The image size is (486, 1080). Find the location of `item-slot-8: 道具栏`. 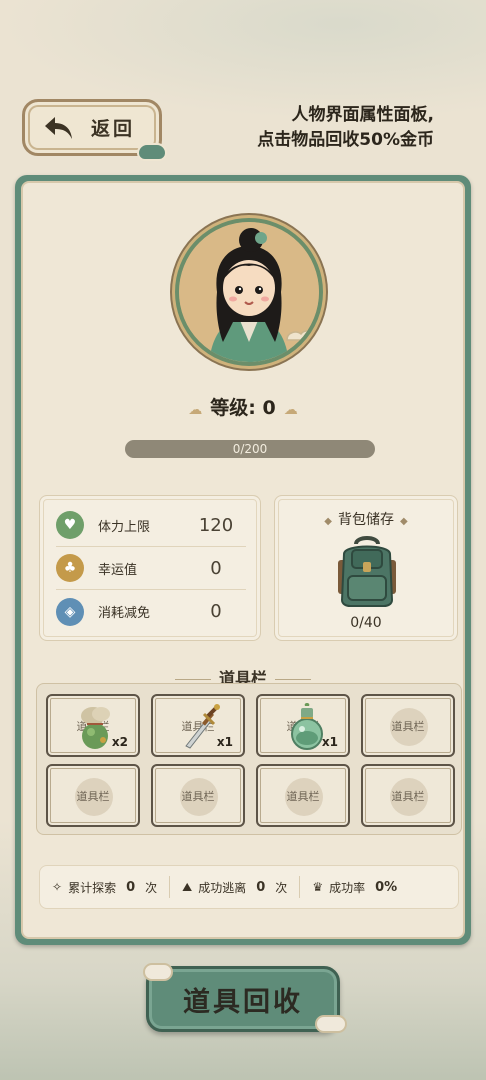

item-slot-8: 道具栏 is located at coordinates (408, 795).